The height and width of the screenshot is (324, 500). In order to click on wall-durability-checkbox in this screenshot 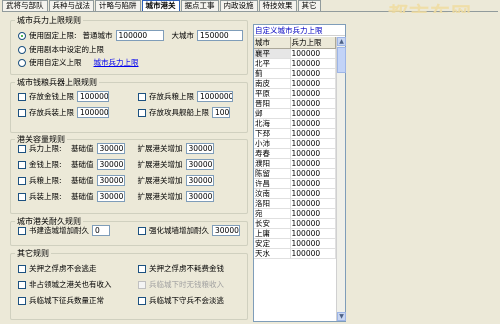, I will do `click(142, 230)`.